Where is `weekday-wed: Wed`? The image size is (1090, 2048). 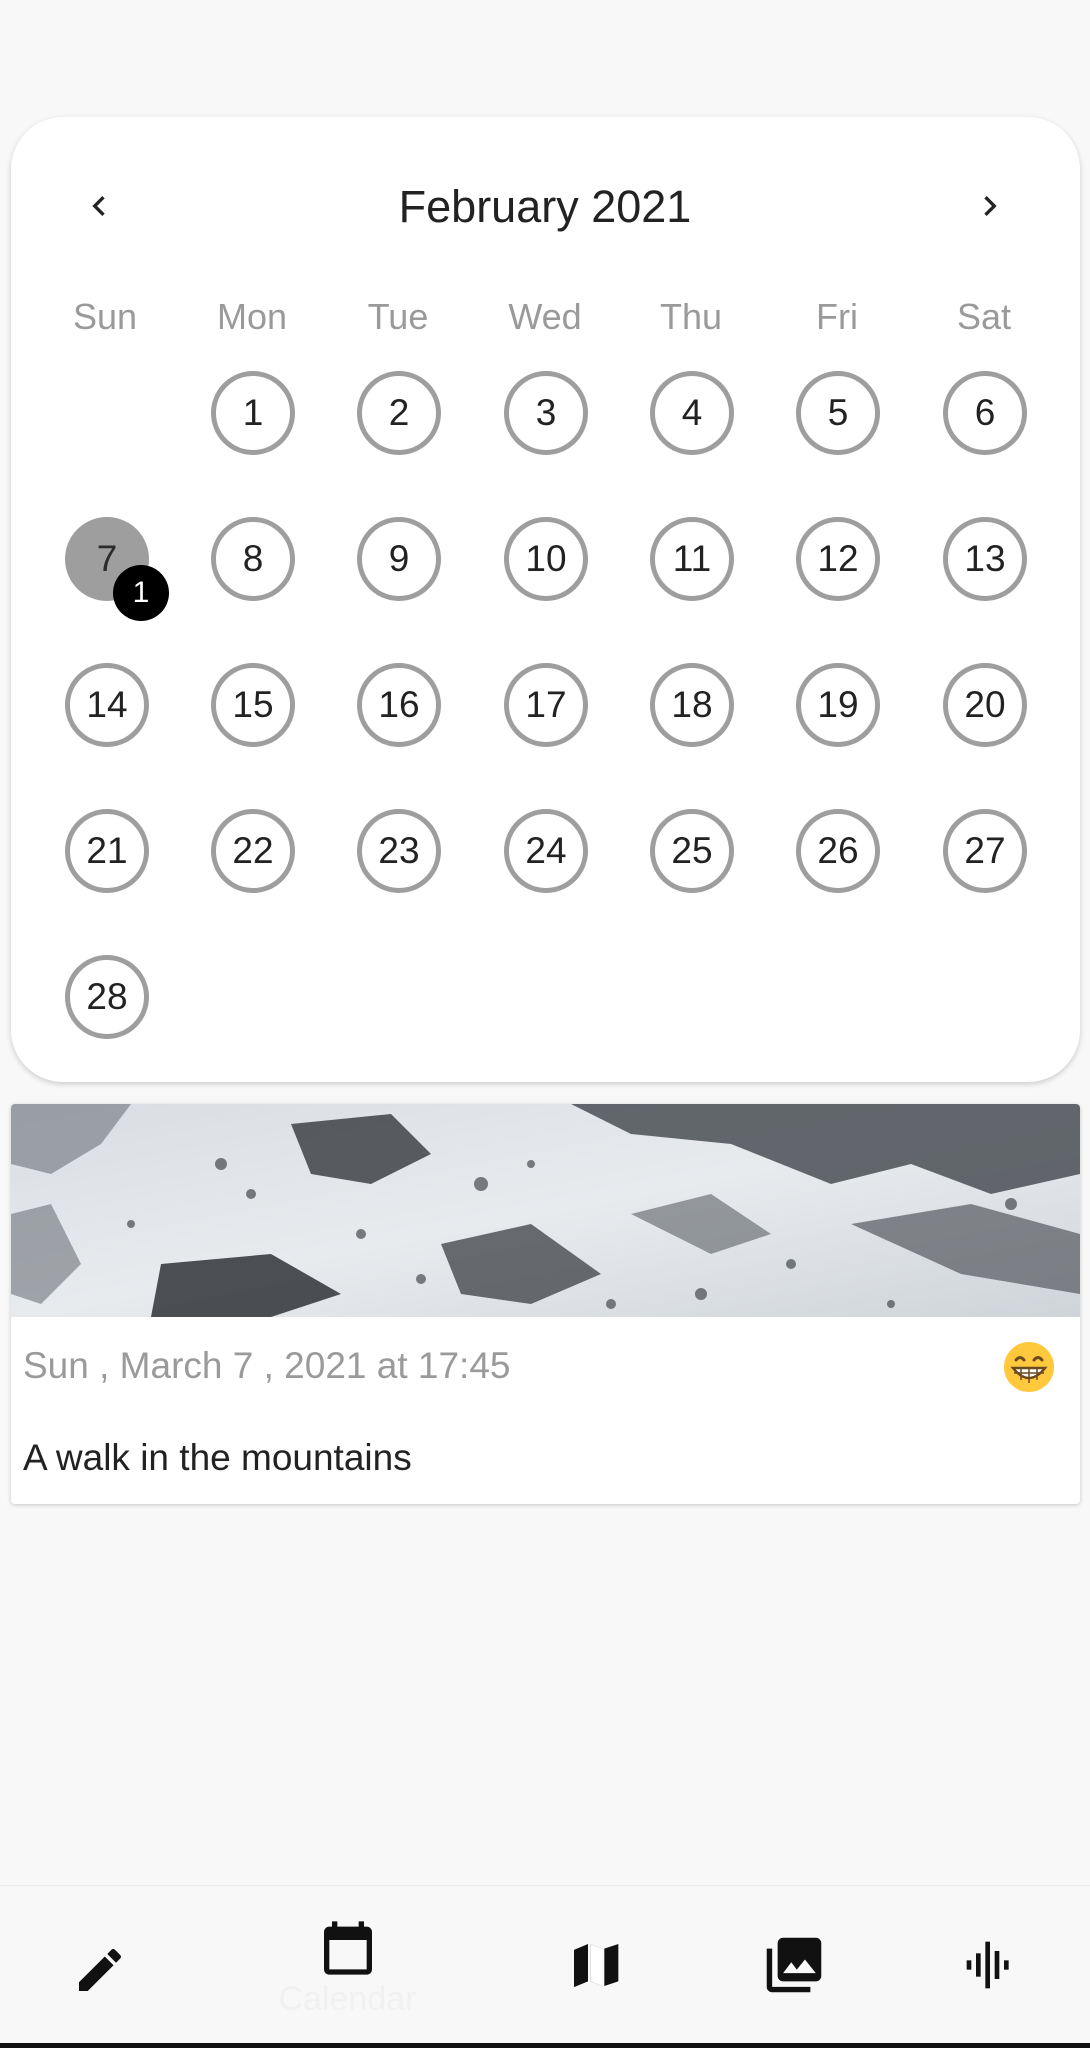 weekday-wed: Wed is located at coordinates (545, 316).